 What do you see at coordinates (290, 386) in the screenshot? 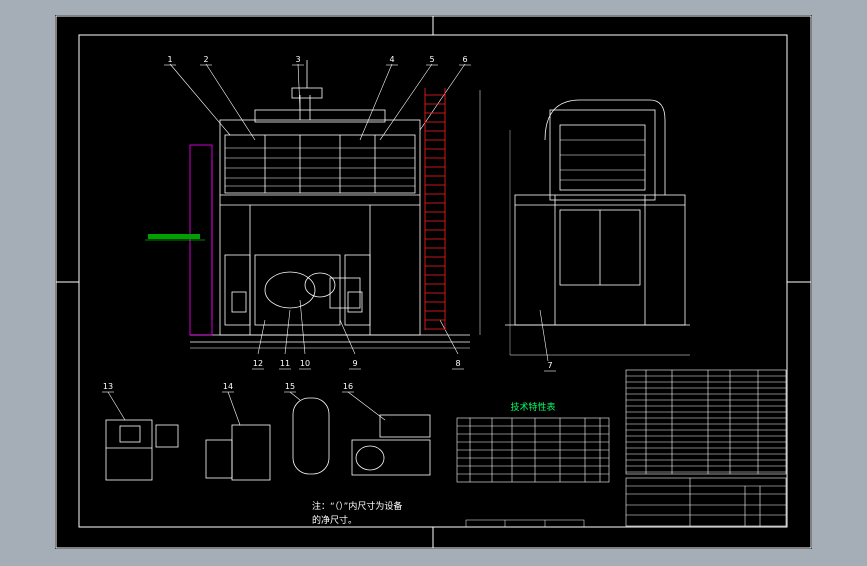
I see `callout-15: 15` at bounding box center [290, 386].